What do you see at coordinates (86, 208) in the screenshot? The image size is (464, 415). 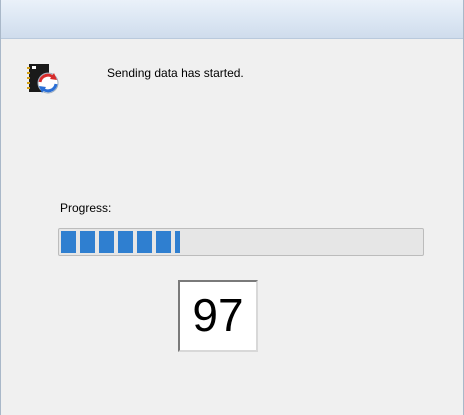 I see `progress-label: Progress:` at bounding box center [86, 208].